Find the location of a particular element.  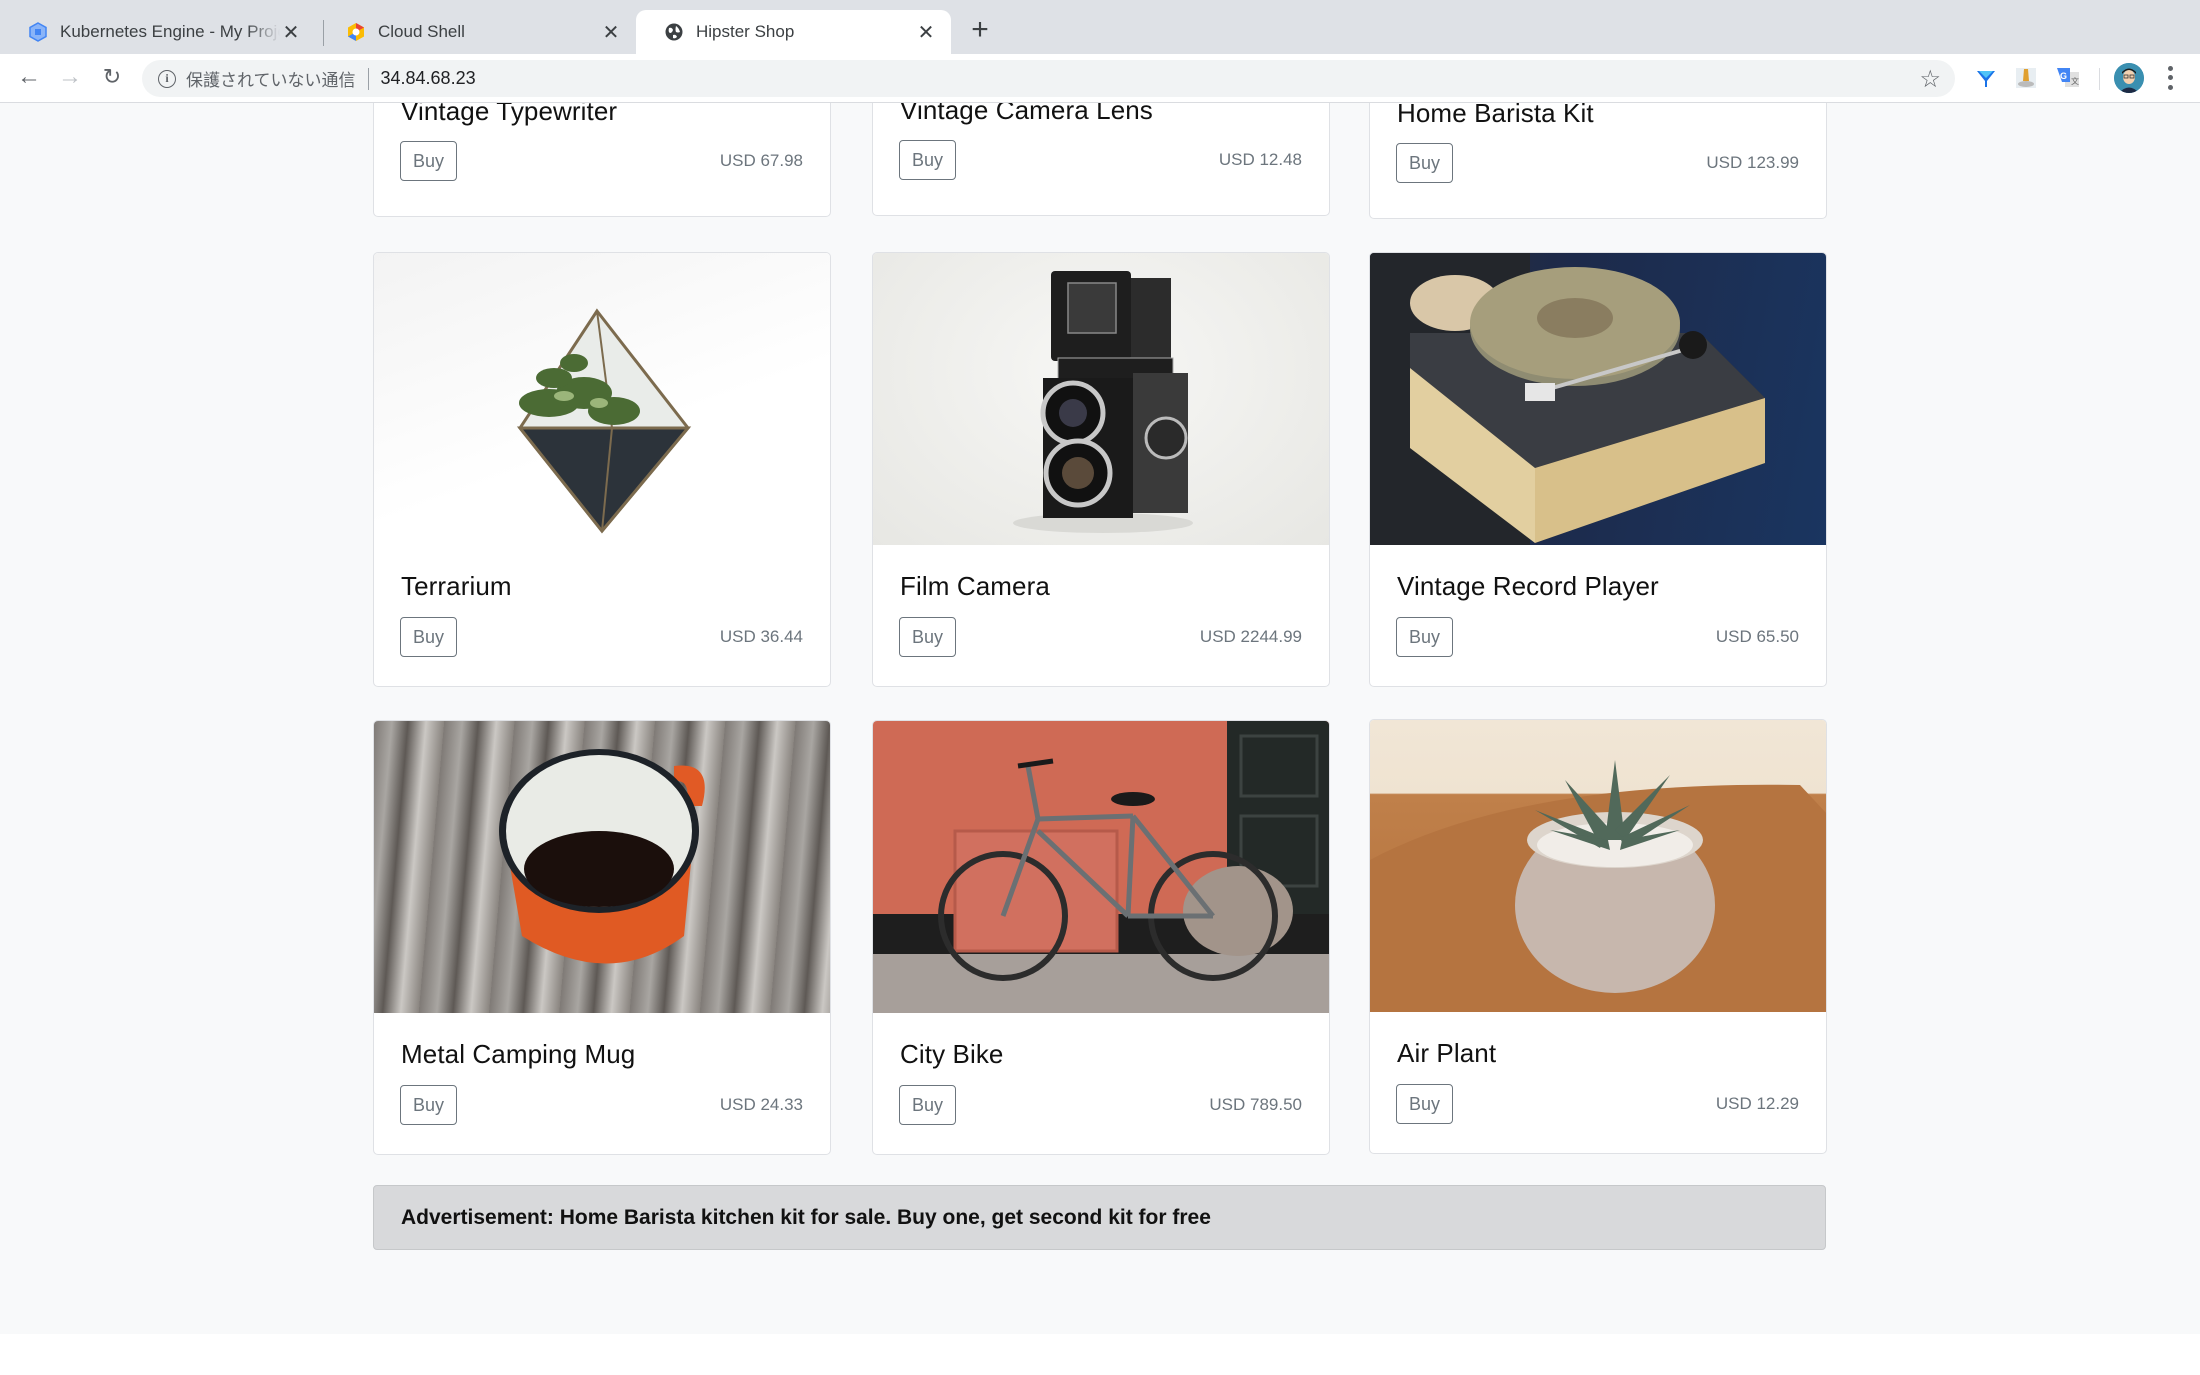

browser-toolbar: ← → ↻ i 保護されていない通信 34.84.68.23 ☆ G文 is located at coordinates (1100, 78).